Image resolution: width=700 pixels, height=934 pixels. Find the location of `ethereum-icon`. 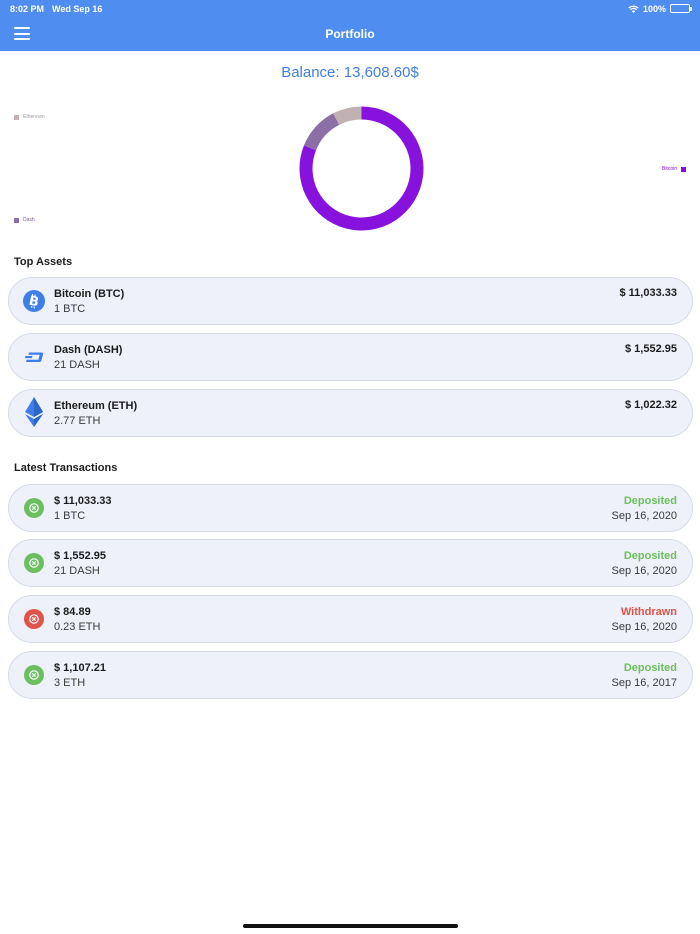

ethereum-icon is located at coordinates (34, 412).